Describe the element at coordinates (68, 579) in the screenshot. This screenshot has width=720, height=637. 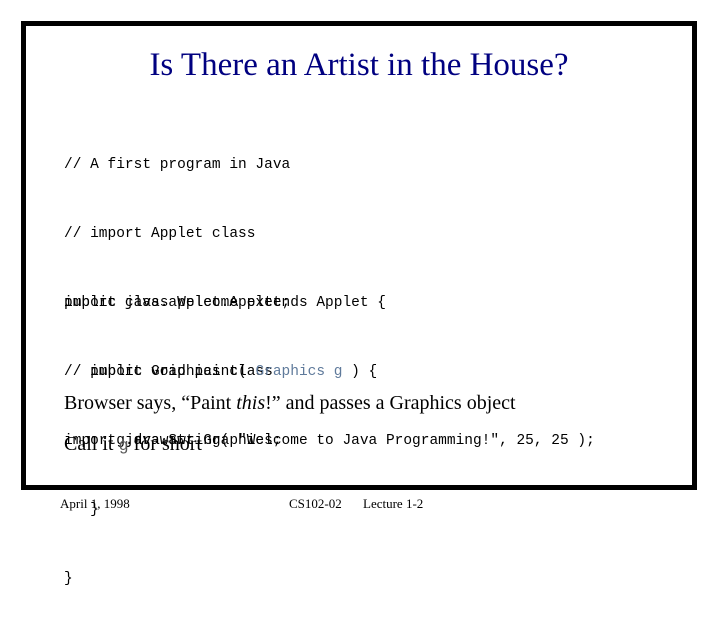
I see `code-line-close-class: }` at that location.